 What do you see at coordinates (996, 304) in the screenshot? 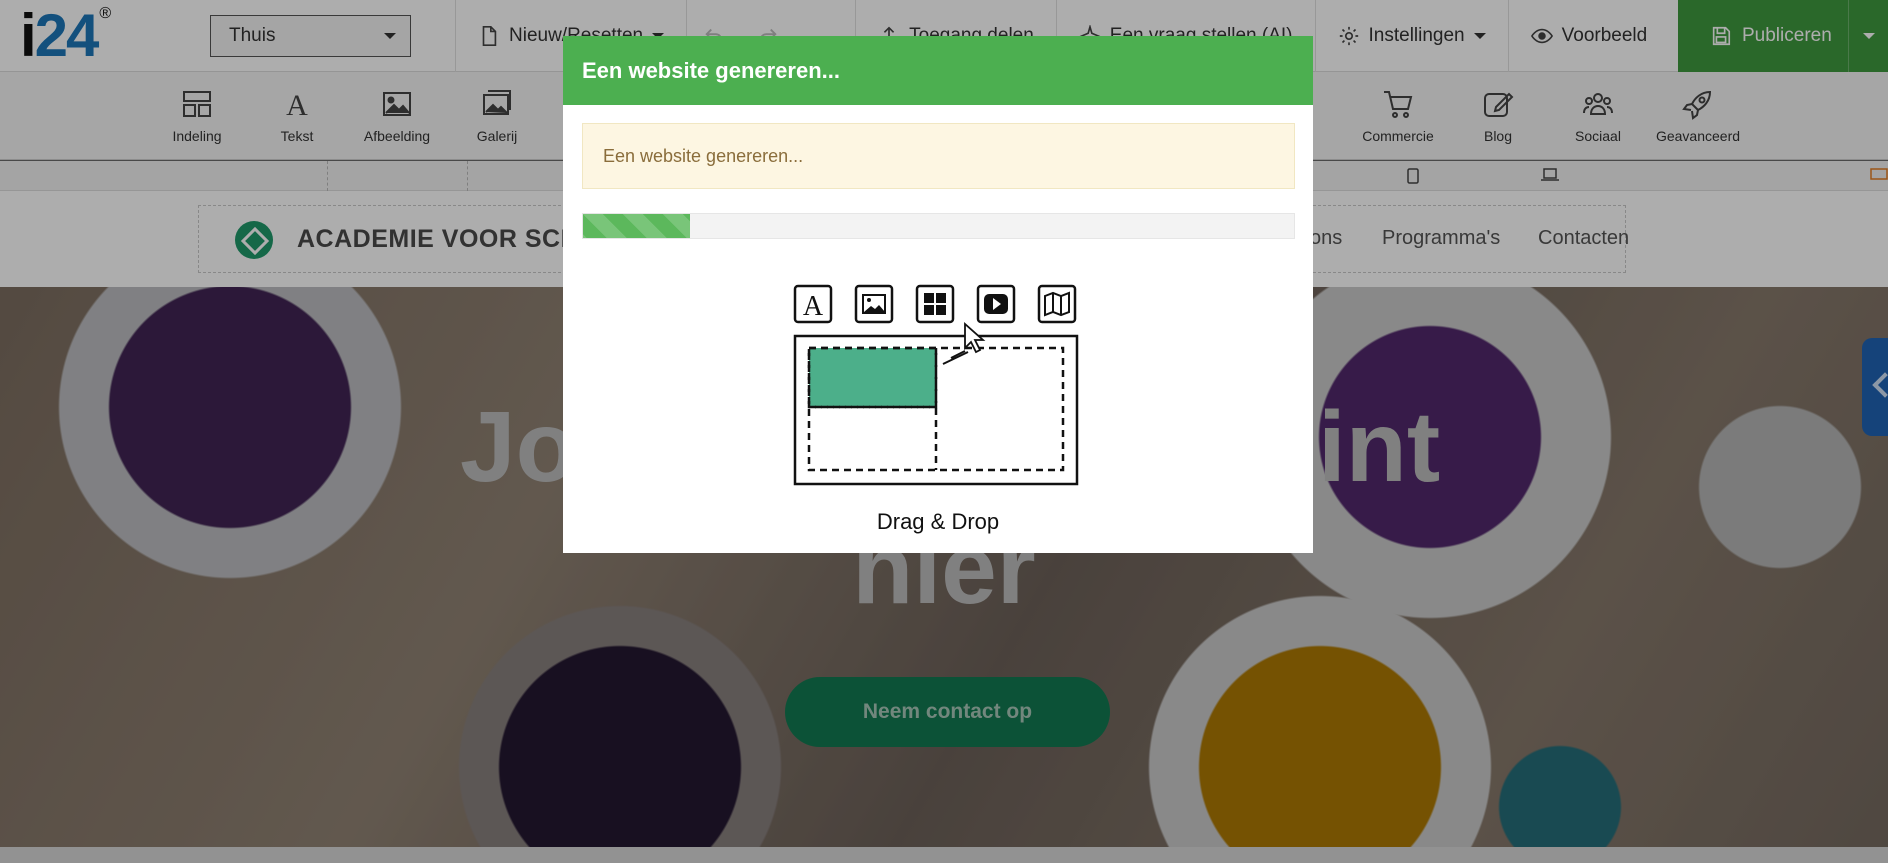
I see `video-icon` at bounding box center [996, 304].